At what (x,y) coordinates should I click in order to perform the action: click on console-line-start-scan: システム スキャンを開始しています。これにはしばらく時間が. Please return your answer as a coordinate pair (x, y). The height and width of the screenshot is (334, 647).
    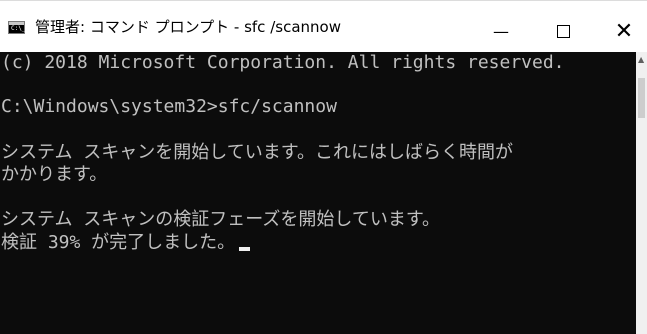
    Looking at the image, I should click on (257, 152).